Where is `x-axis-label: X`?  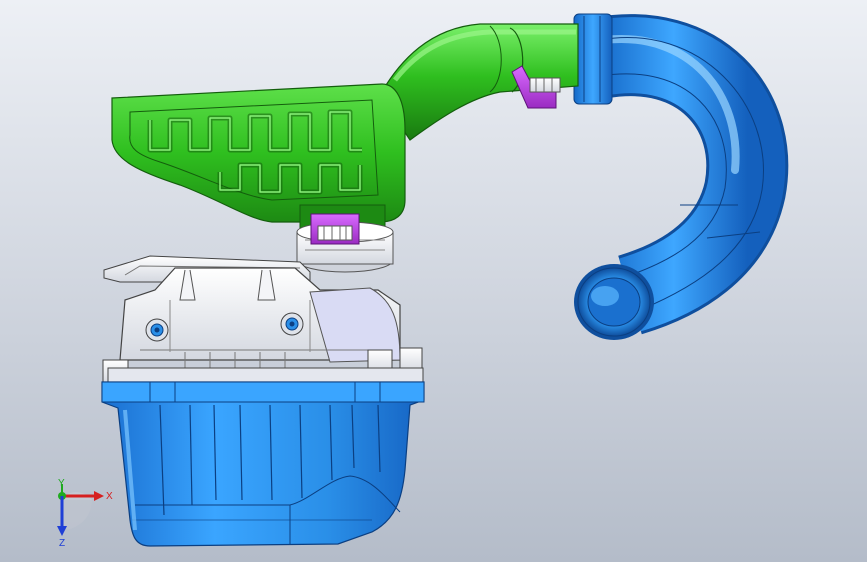
x-axis-label: X is located at coordinates (109, 496).